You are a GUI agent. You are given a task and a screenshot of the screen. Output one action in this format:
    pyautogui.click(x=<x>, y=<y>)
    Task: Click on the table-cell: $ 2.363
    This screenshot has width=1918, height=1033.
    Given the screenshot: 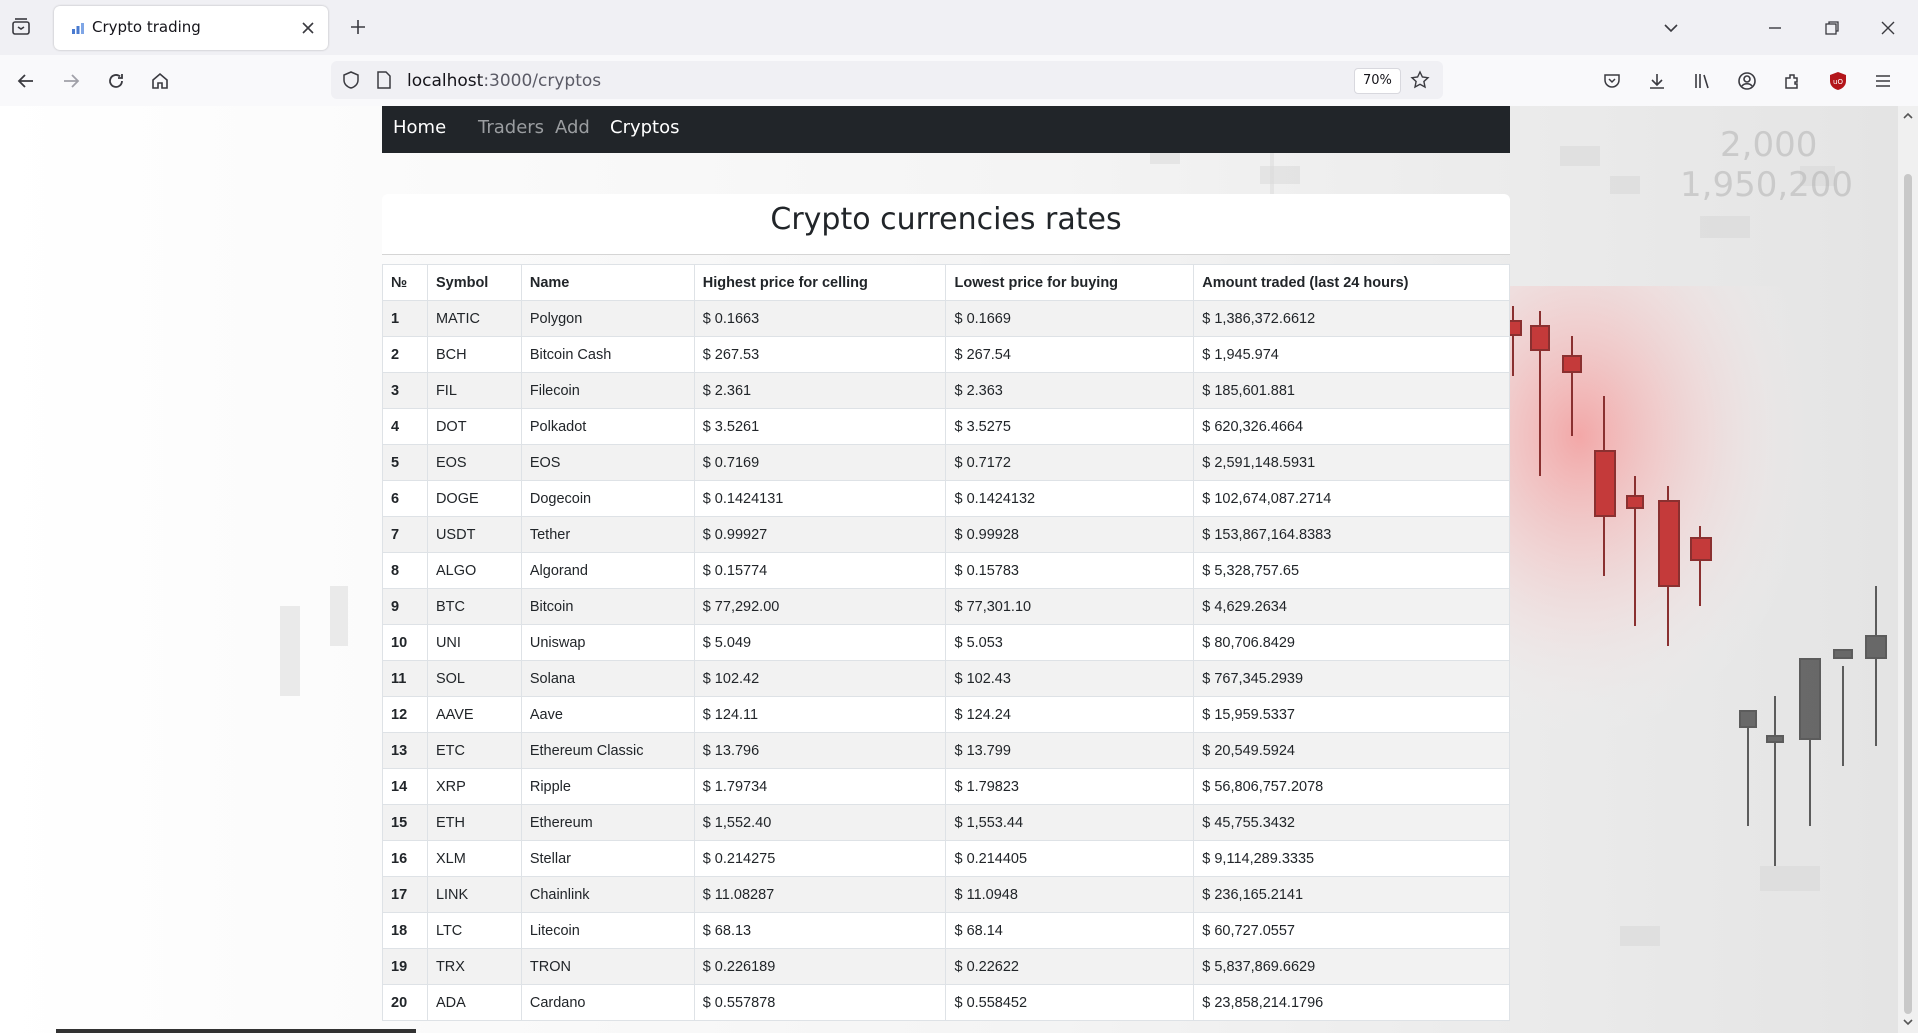 What is the action you would take?
    pyautogui.click(x=1070, y=390)
    